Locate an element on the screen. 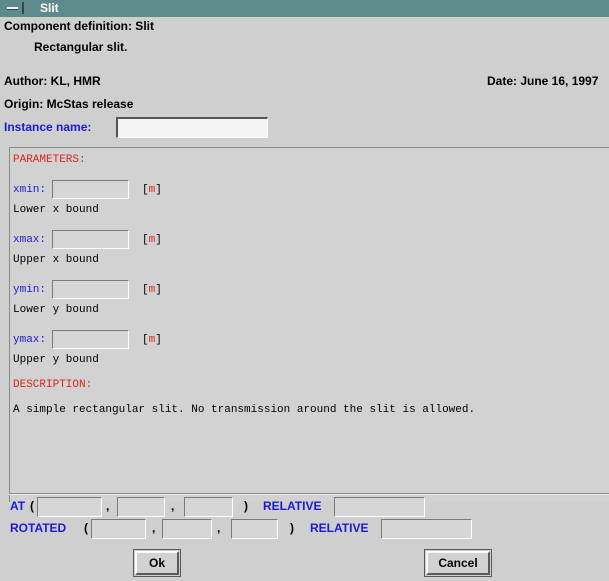 This screenshot has height=581, width=609. at-comma-2: , is located at coordinates (173, 506).